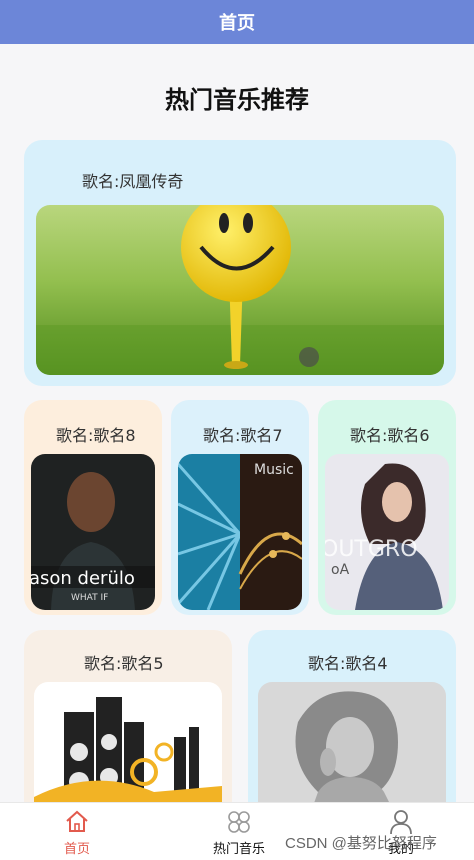 Image resolution: width=474 pixels, height=860 pixels. I want to click on song-cover-image: Music, so click(240, 532).